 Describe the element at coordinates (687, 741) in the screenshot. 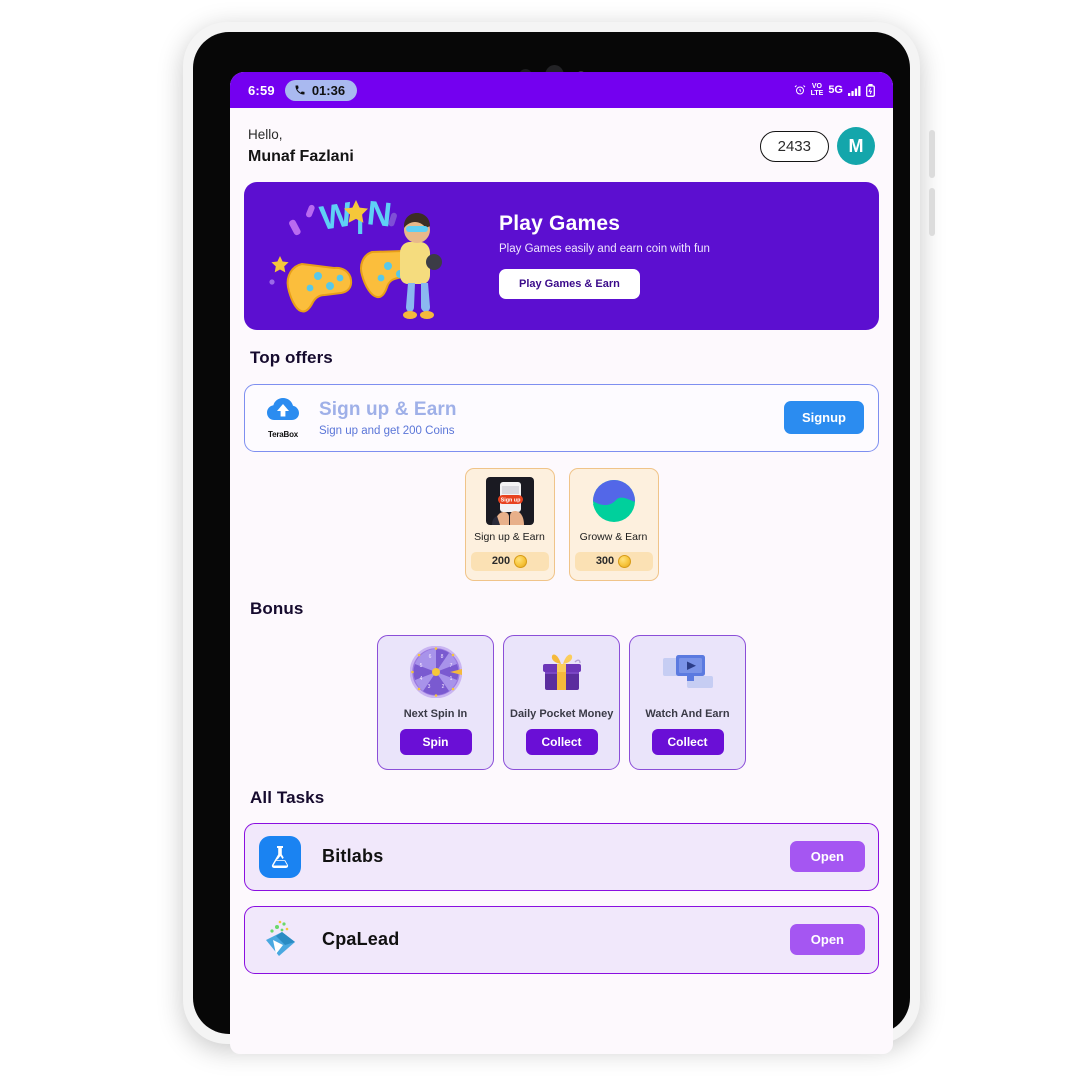

I see `collect-watch-and-earn-button: Collect` at that location.